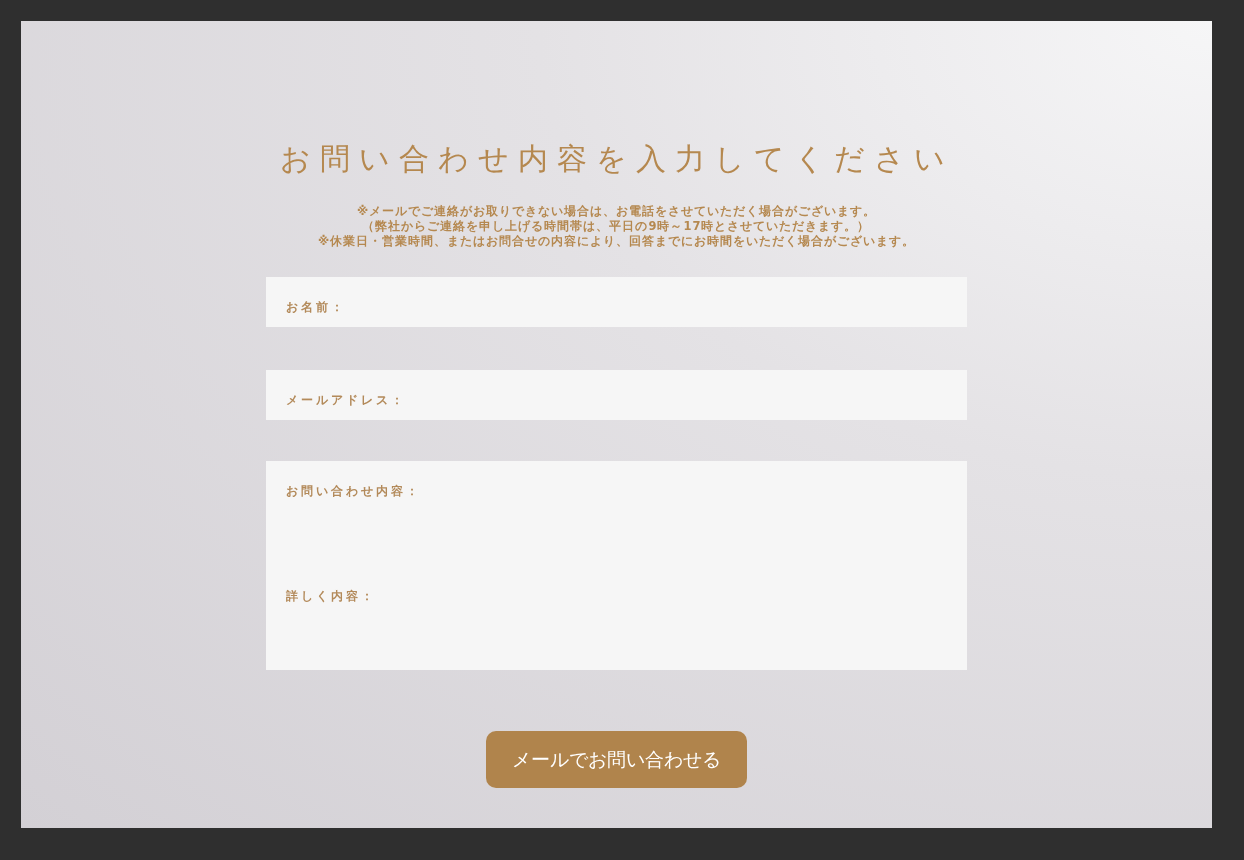  I want to click on input-field: メールアドレス：, so click(616, 395).